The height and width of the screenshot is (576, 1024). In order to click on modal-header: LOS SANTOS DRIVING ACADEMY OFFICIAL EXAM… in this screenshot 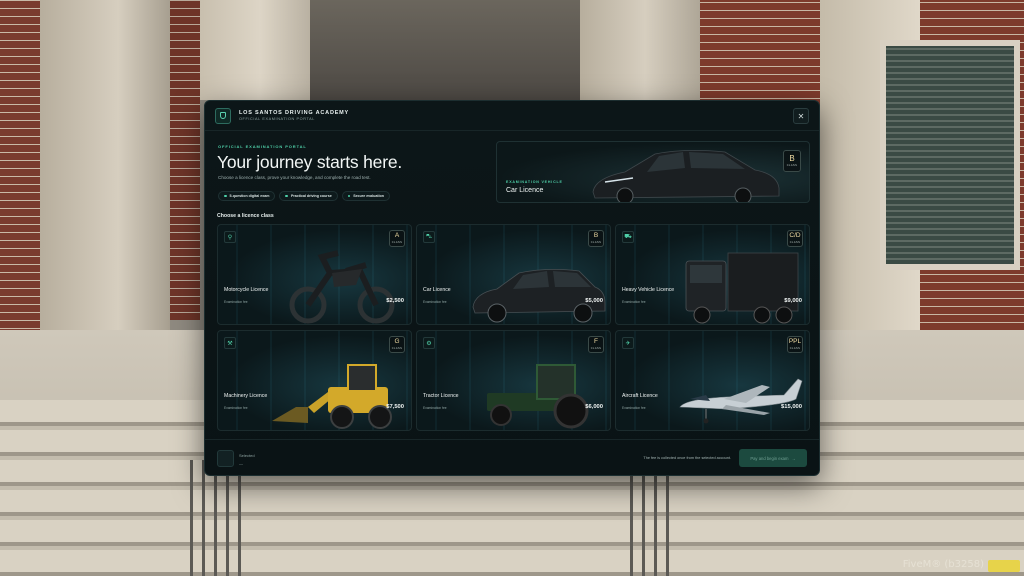, I will do `click(512, 116)`.